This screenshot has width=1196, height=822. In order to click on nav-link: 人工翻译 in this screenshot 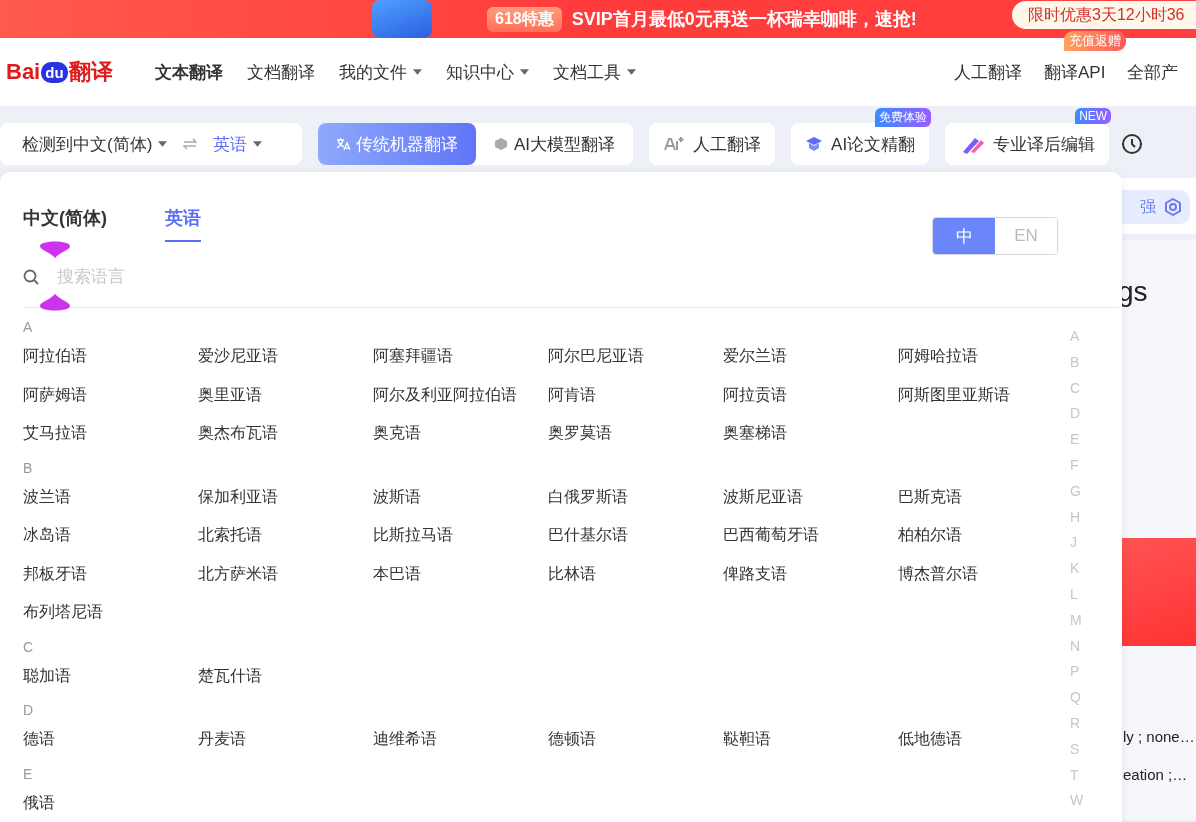, I will do `click(988, 72)`.